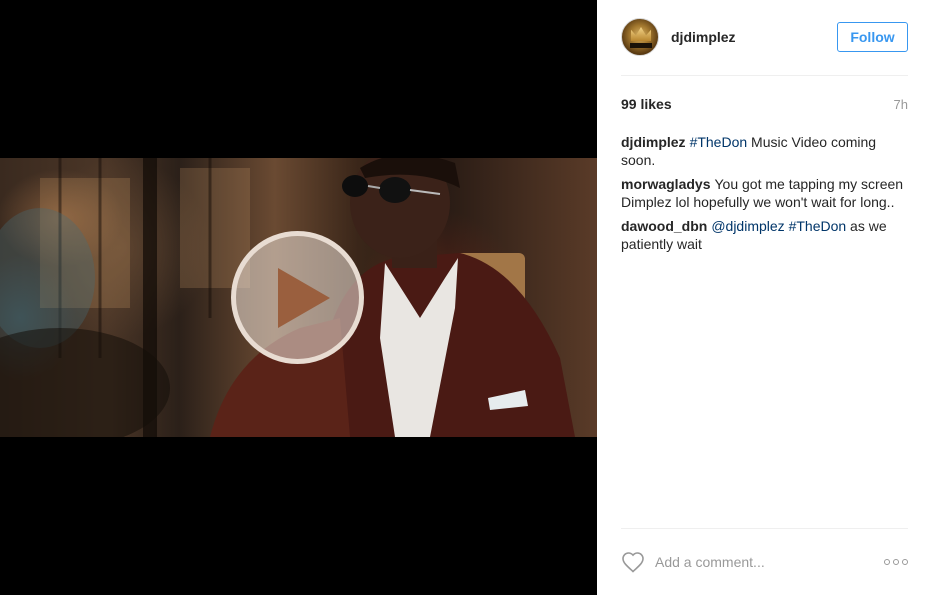 The image size is (930, 595). What do you see at coordinates (303, 297) in the screenshot?
I see `play-icon` at bounding box center [303, 297].